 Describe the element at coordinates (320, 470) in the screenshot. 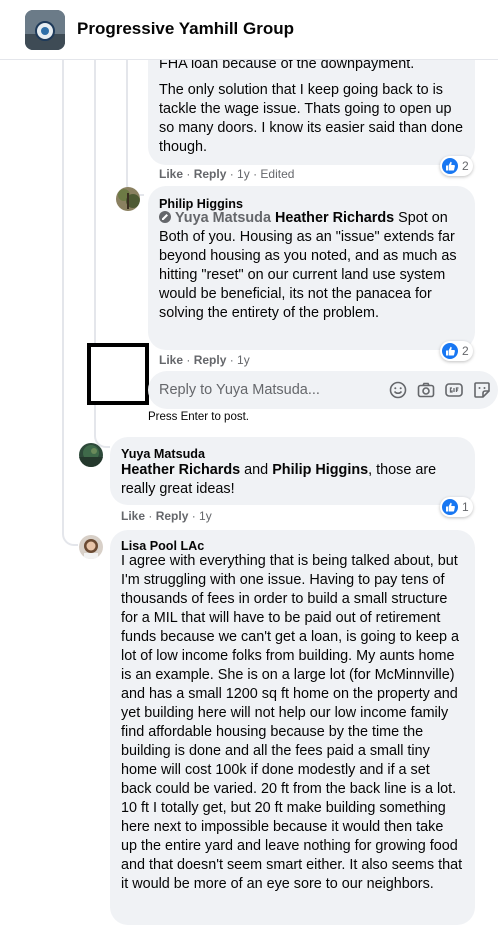

I see `mention: Philip Higgins` at that location.